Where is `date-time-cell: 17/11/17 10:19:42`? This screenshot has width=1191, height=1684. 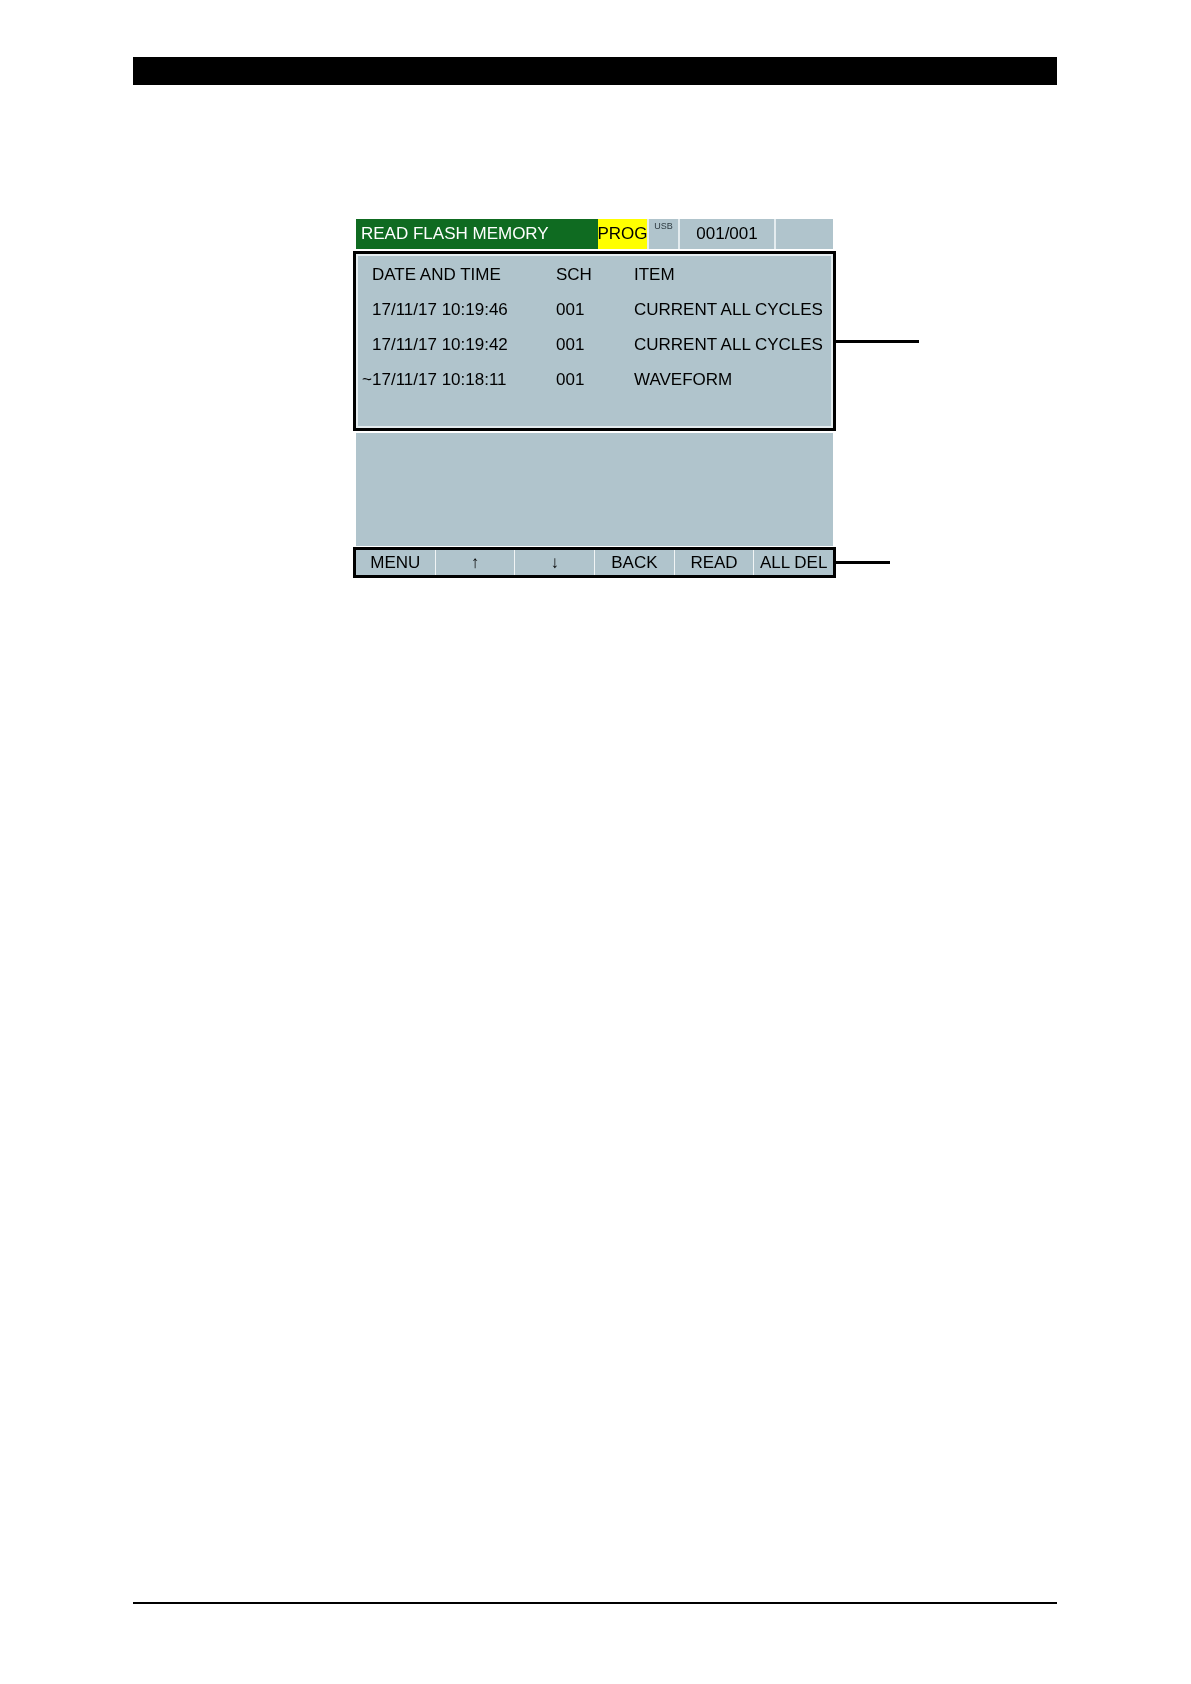
date-time-cell: 17/11/17 10:19:42 is located at coordinates (440, 344).